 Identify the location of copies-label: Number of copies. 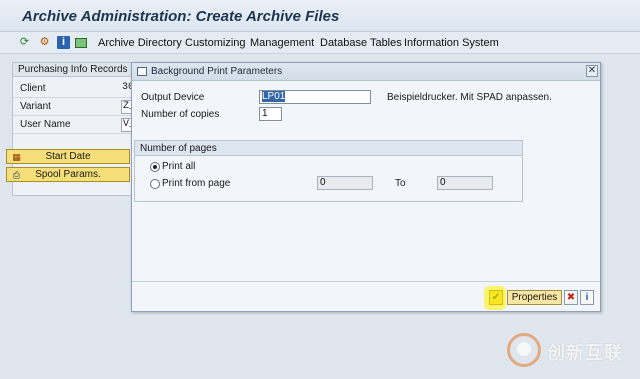
(180, 114).